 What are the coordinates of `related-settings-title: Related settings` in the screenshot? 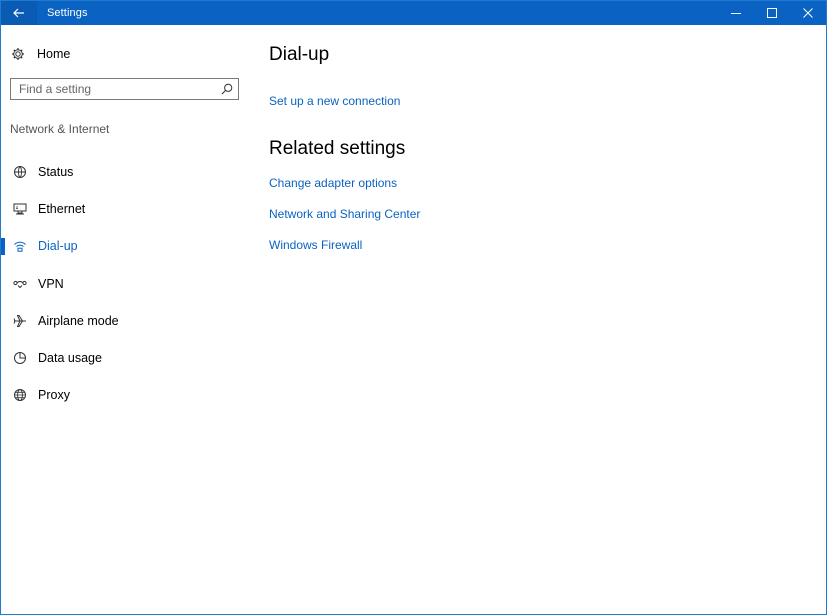 It's located at (337, 148).